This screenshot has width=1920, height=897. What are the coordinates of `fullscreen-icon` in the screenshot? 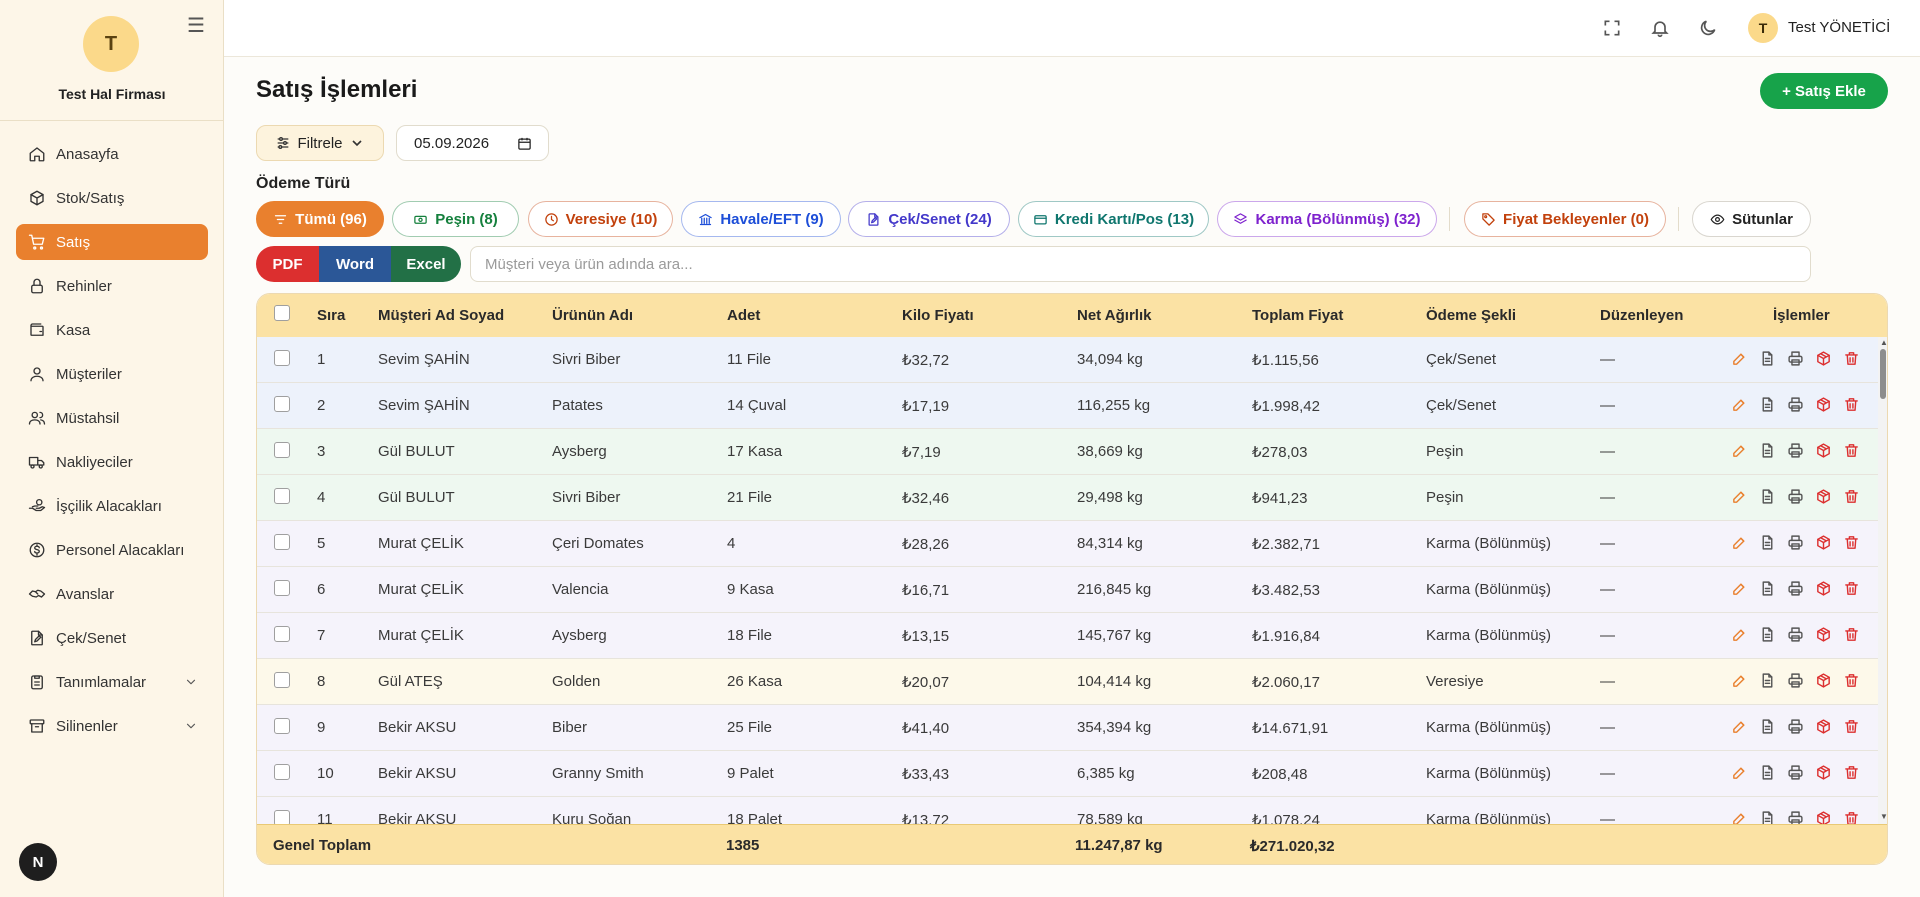 It's located at (1612, 28).